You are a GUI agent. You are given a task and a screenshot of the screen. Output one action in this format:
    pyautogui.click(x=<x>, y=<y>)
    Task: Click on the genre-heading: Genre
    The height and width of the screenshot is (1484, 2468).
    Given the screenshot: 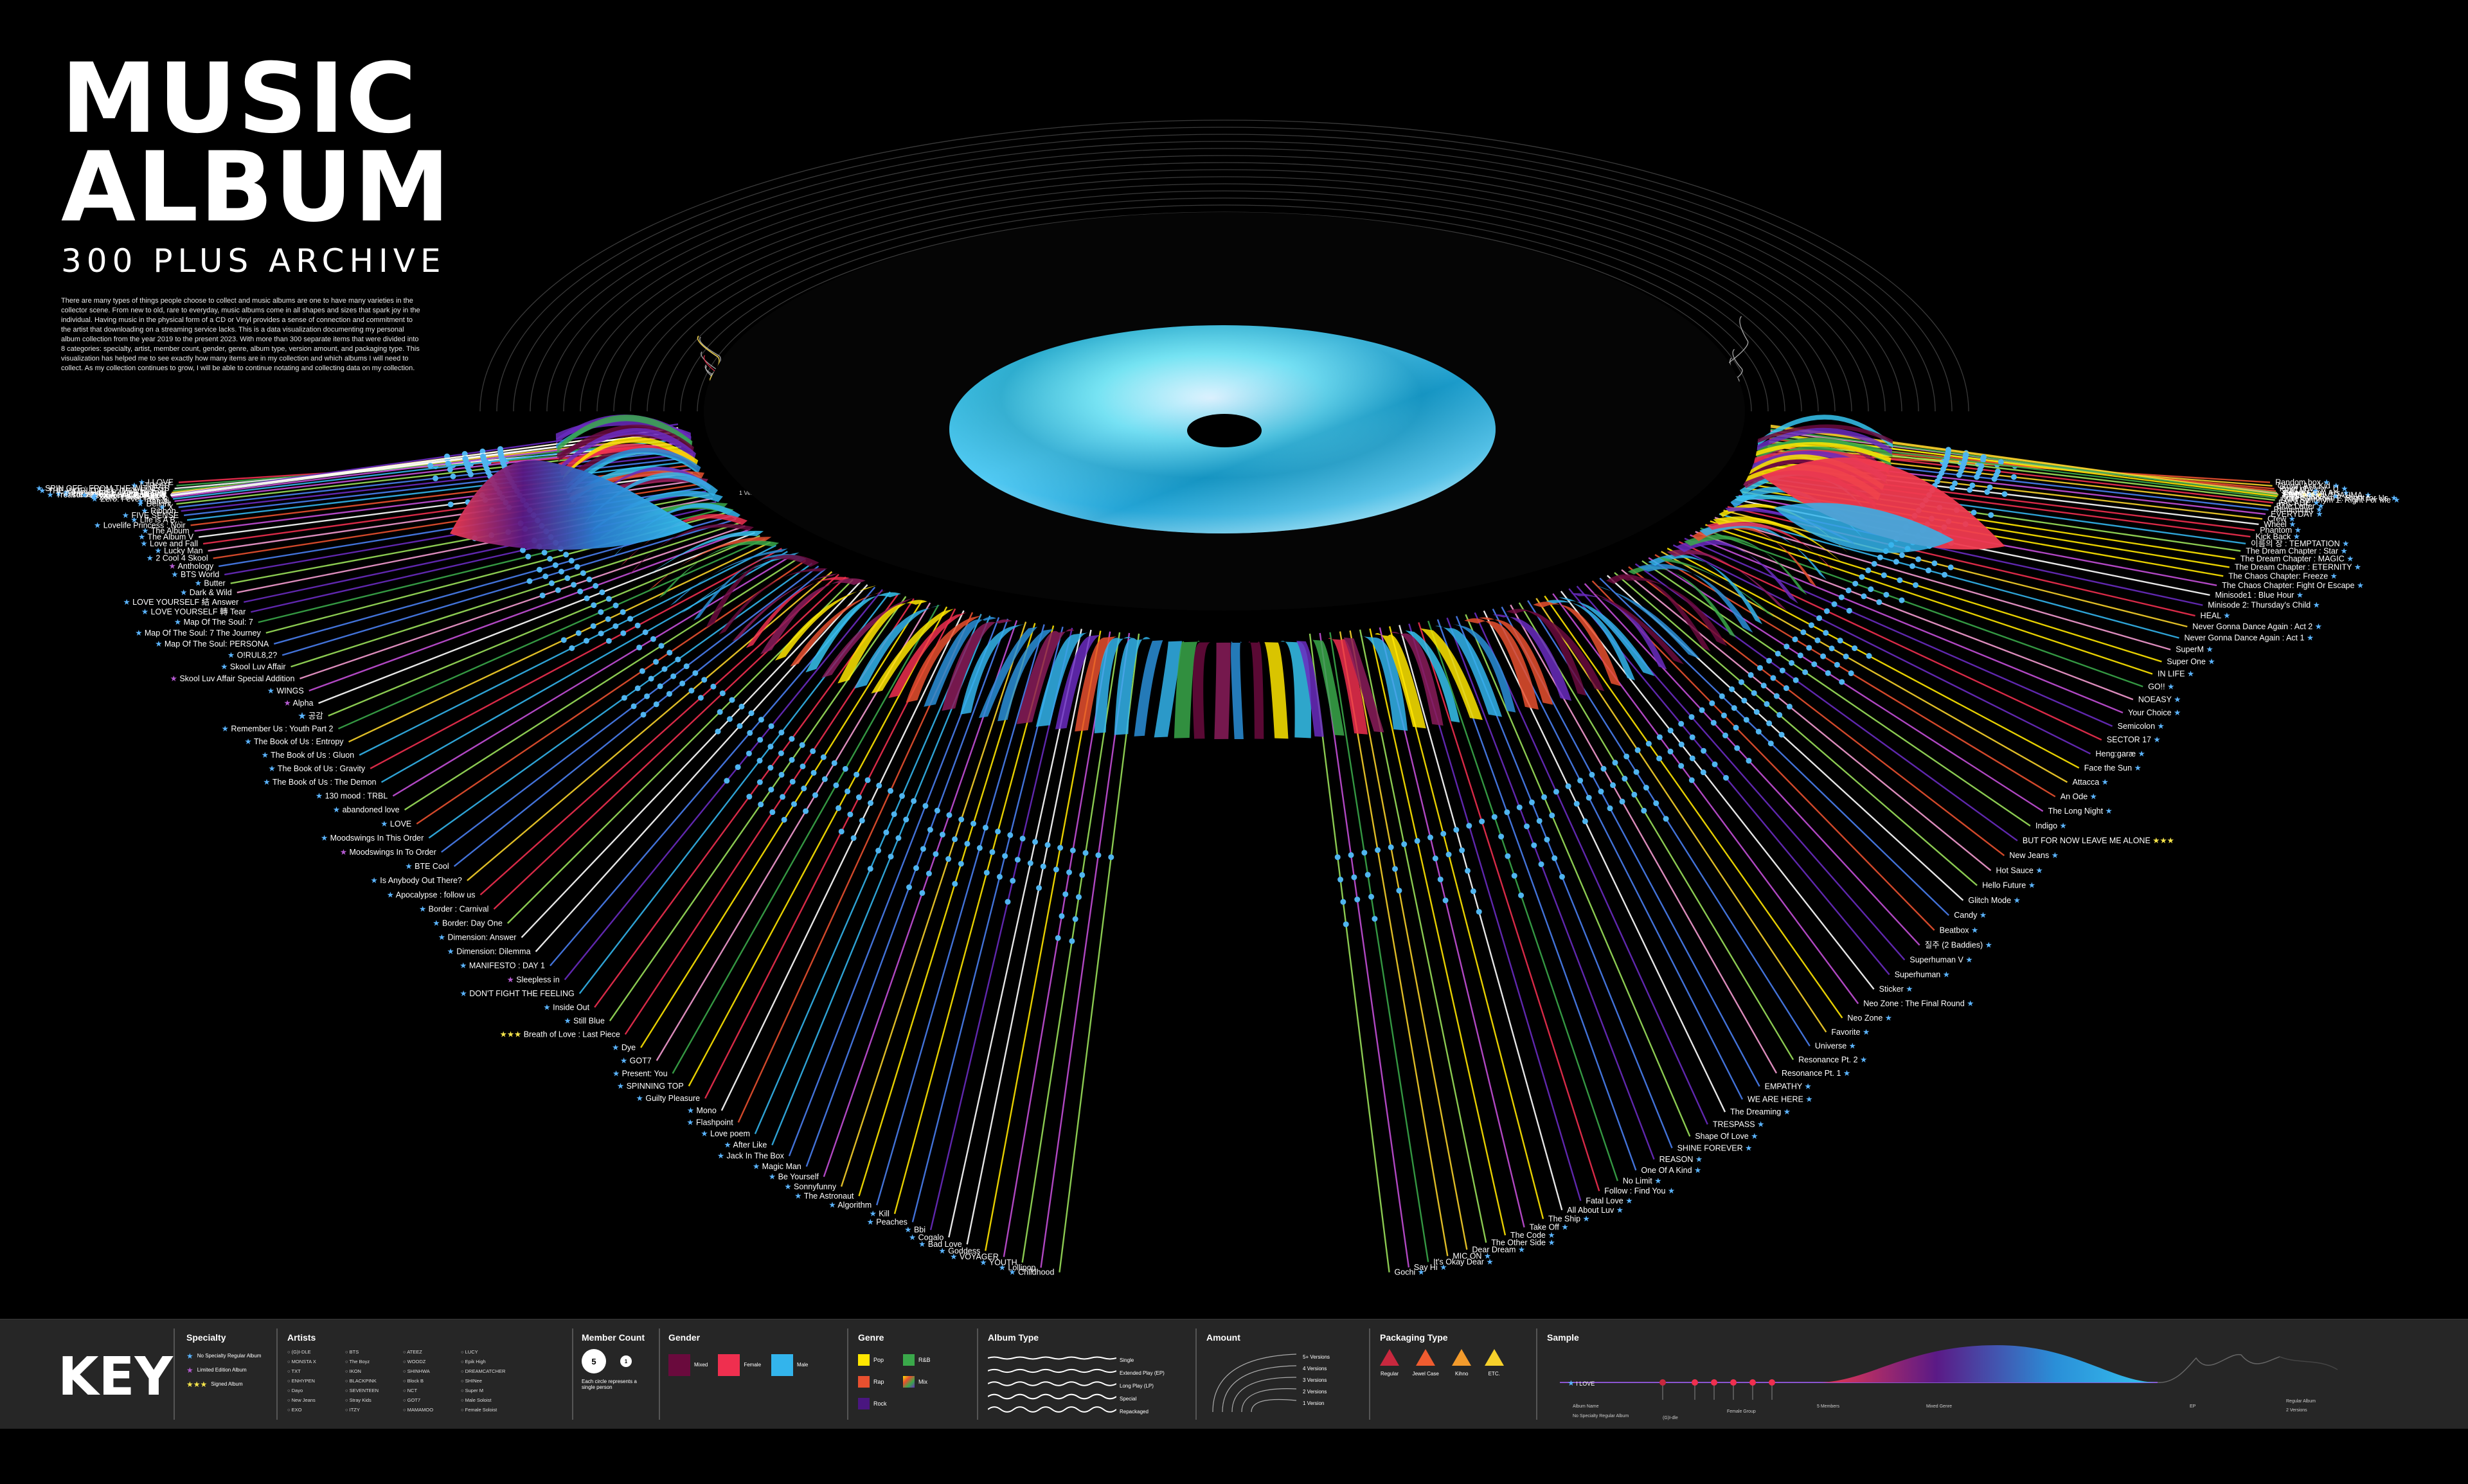 What is the action you would take?
    pyautogui.click(x=871, y=1337)
    